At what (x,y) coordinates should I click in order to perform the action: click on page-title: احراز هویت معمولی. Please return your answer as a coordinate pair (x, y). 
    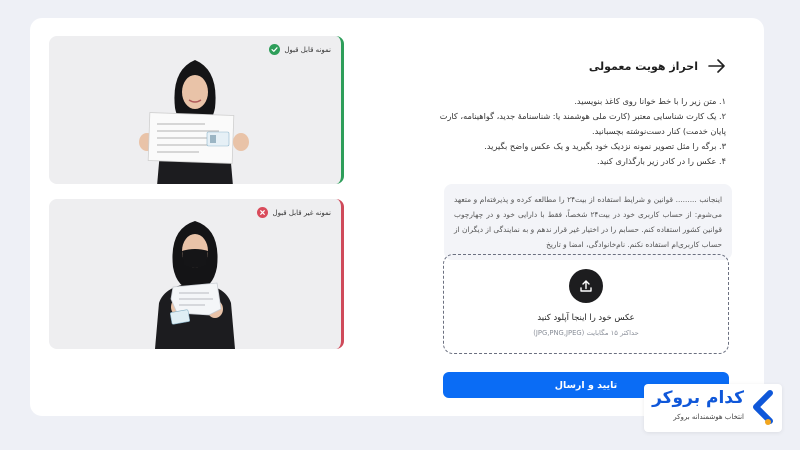
    Looking at the image, I should click on (643, 66).